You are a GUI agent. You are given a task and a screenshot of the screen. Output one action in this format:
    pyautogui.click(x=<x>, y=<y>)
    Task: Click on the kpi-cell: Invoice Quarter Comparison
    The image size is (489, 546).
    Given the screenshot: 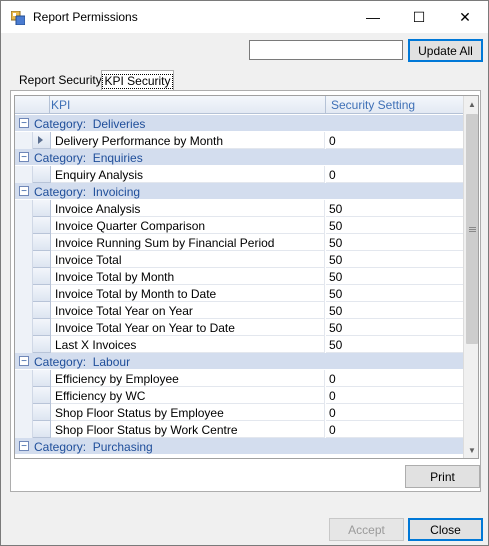 What is the action you would take?
    pyautogui.click(x=188, y=225)
    